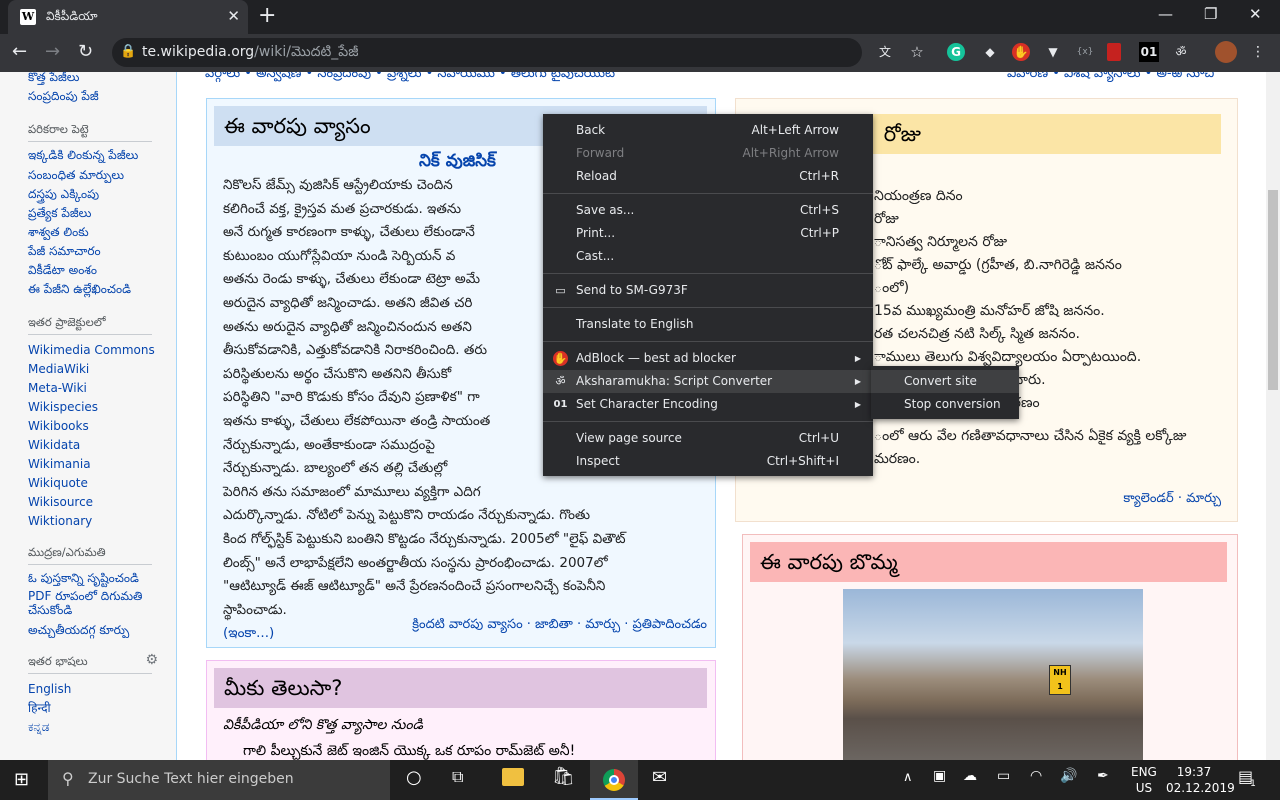 The width and height of the screenshot is (1280, 800). I want to click on sidebar-link: हिन्दी, so click(100, 708).